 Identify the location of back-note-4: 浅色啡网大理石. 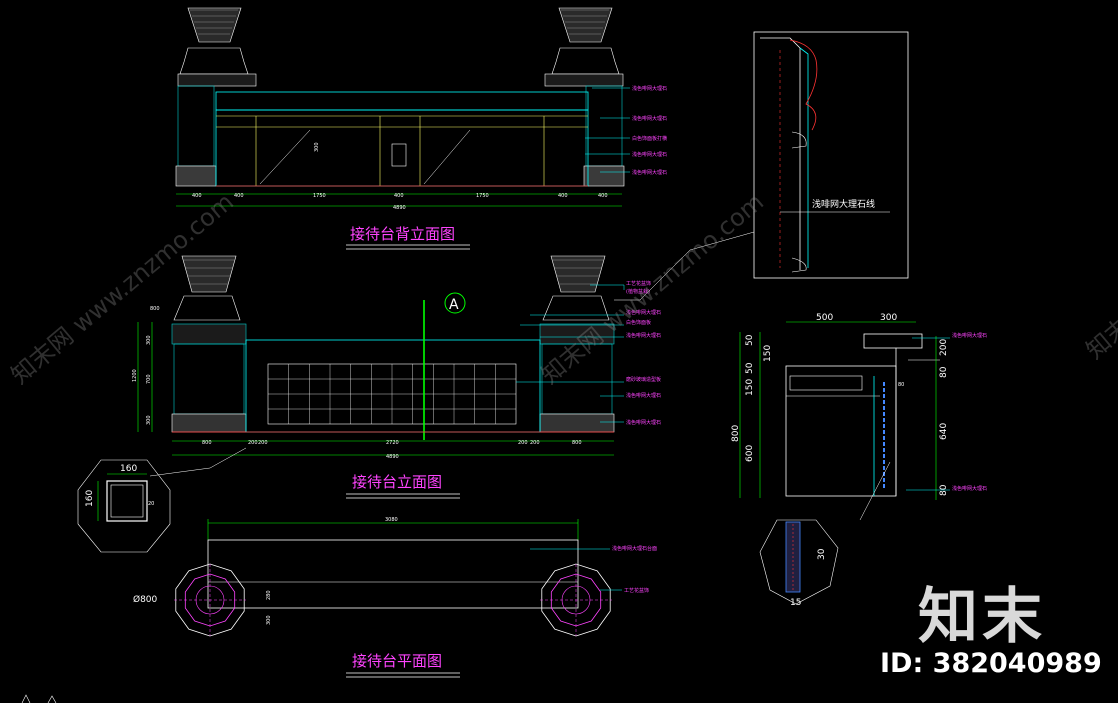
(649, 172).